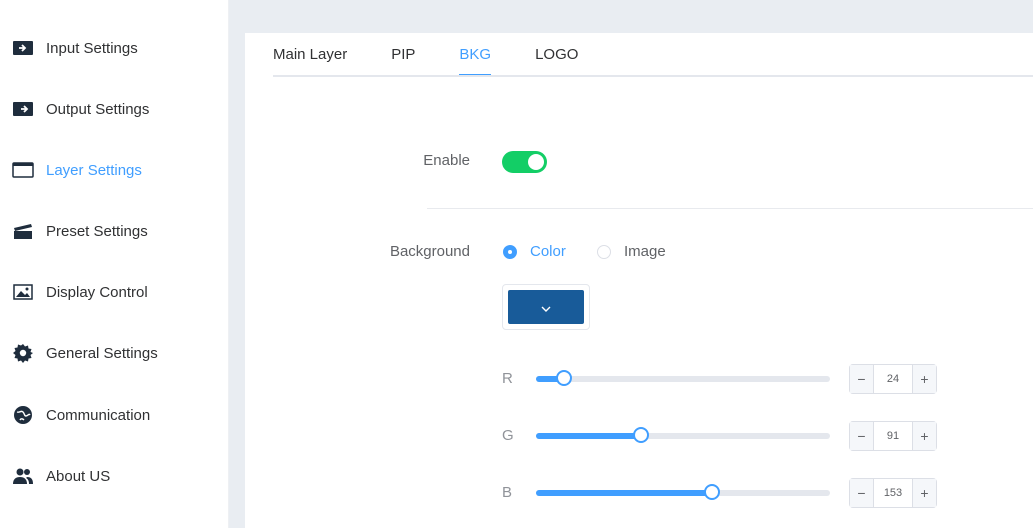 This screenshot has width=1033, height=528. I want to click on radio-image: Image, so click(631, 251).